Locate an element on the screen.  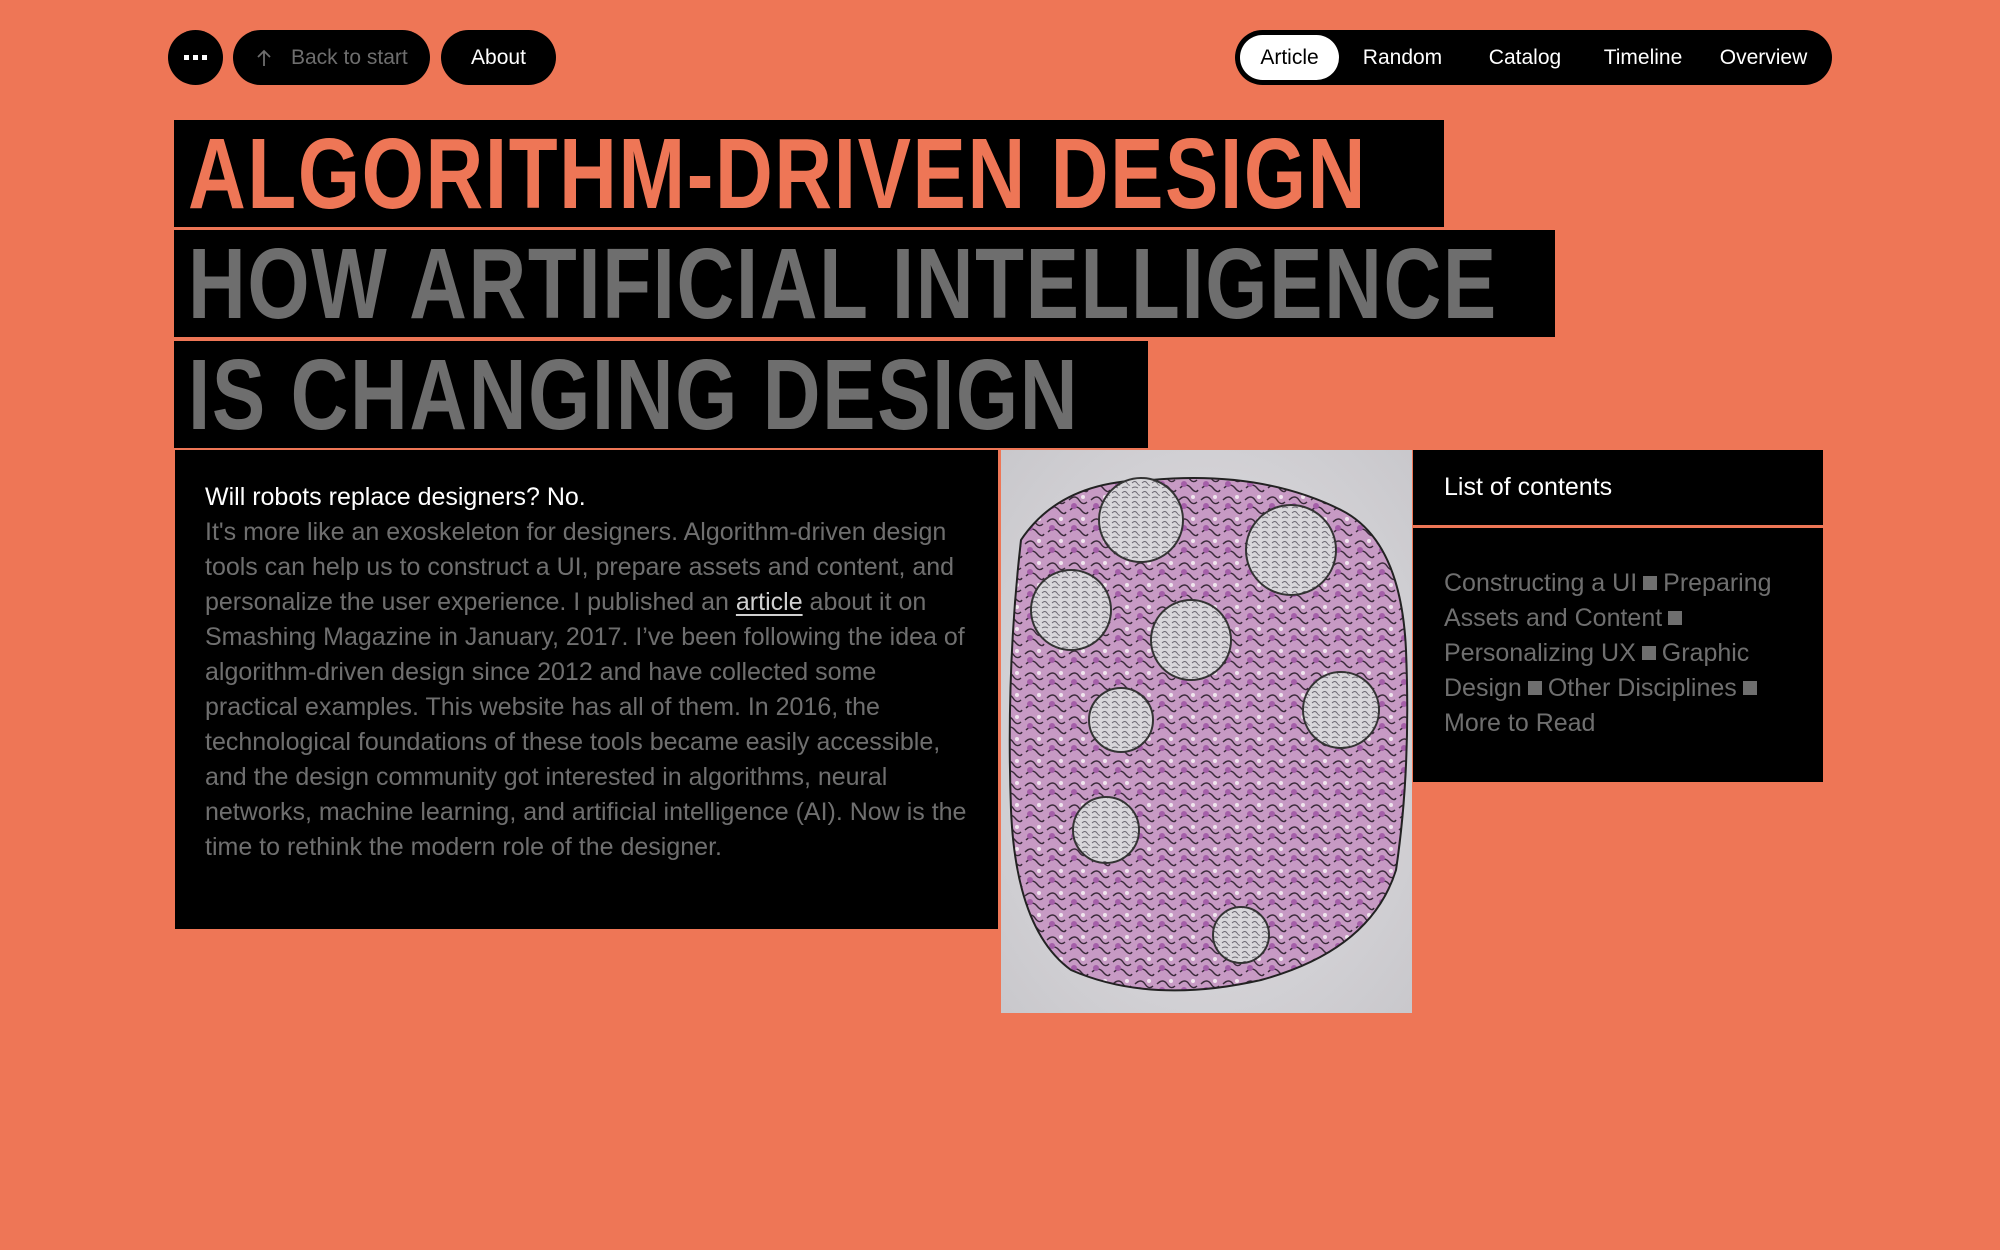
intro-lead: Will robots replace designers? No. is located at coordinates (395, 497).